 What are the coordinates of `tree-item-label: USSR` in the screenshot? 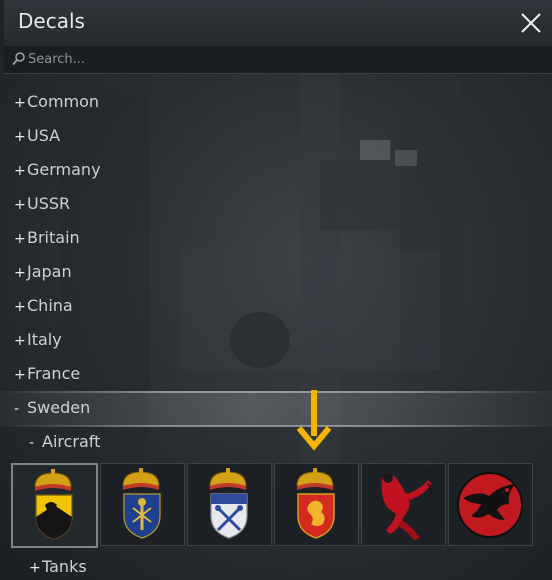 It's located at (49, 203).